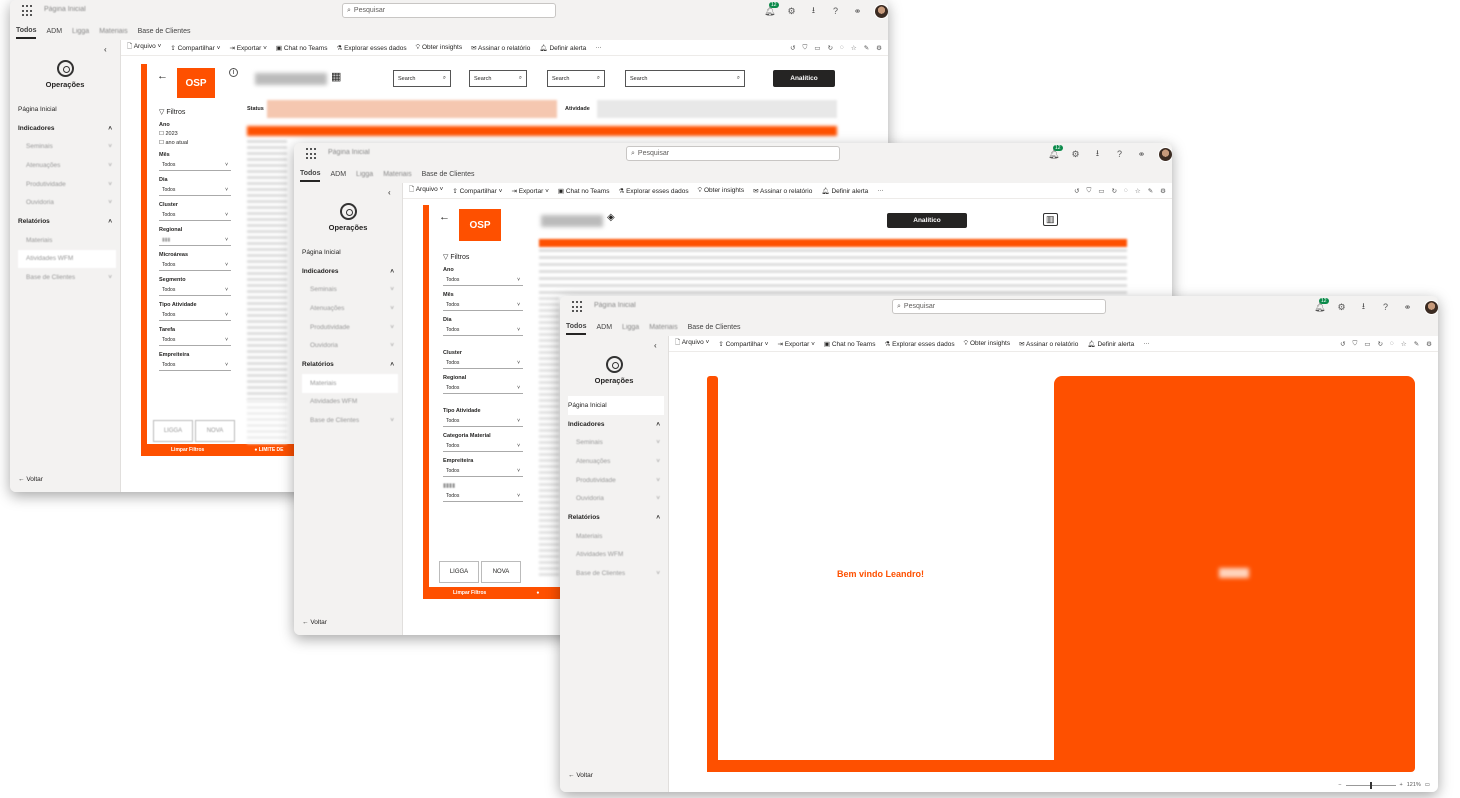  What do you see at coordinates (233, 72) in the screenshot?
I see `info-icon: i` at bounding box center [233, 72].